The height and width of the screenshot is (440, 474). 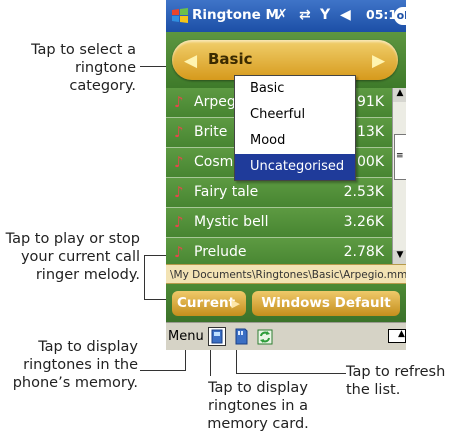 What do you see at coordinates (399, 257) in the screenshot?
I see `scroll-down-arrow-icon: ▼` at bounding box center [399, 257].